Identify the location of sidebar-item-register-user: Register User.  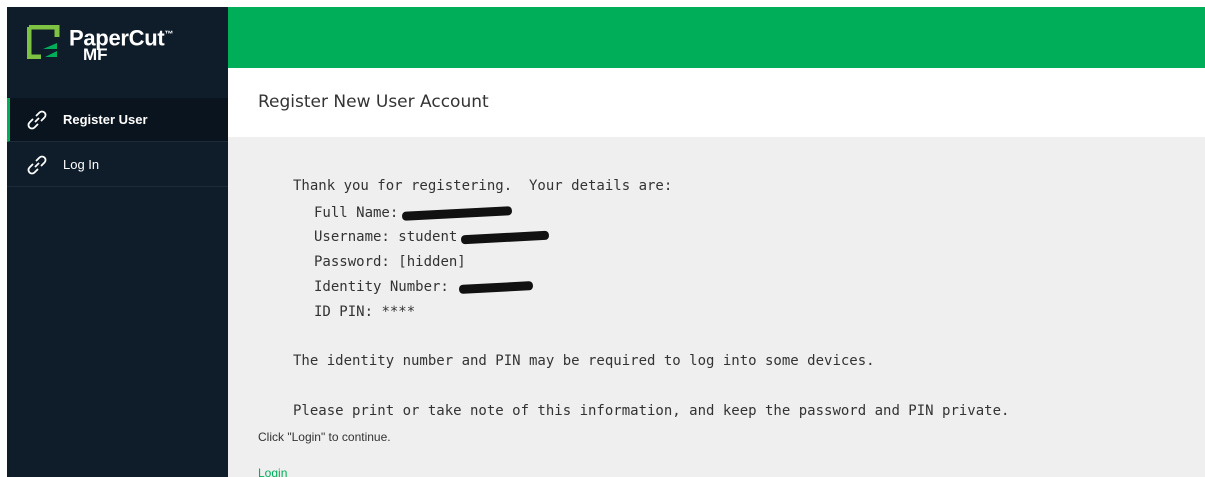
(117, 120).